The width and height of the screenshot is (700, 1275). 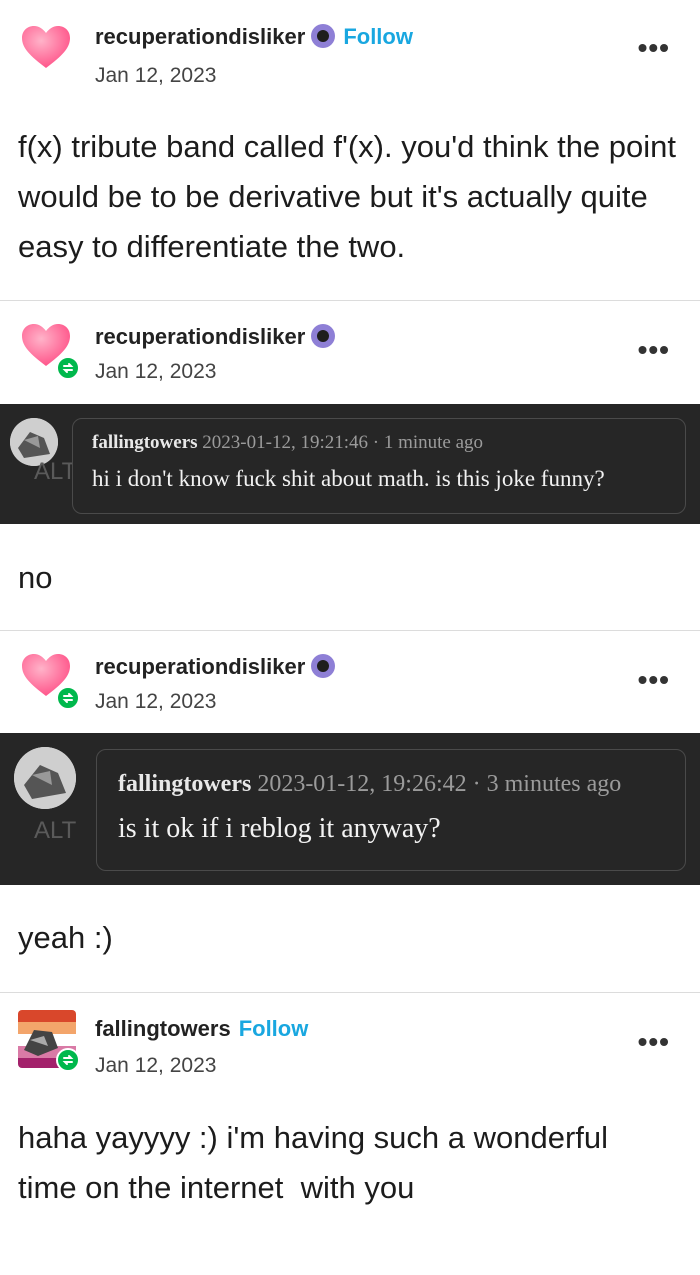 I want to click on username: recuperationdisliker Follow, so click(x=254, y=37).